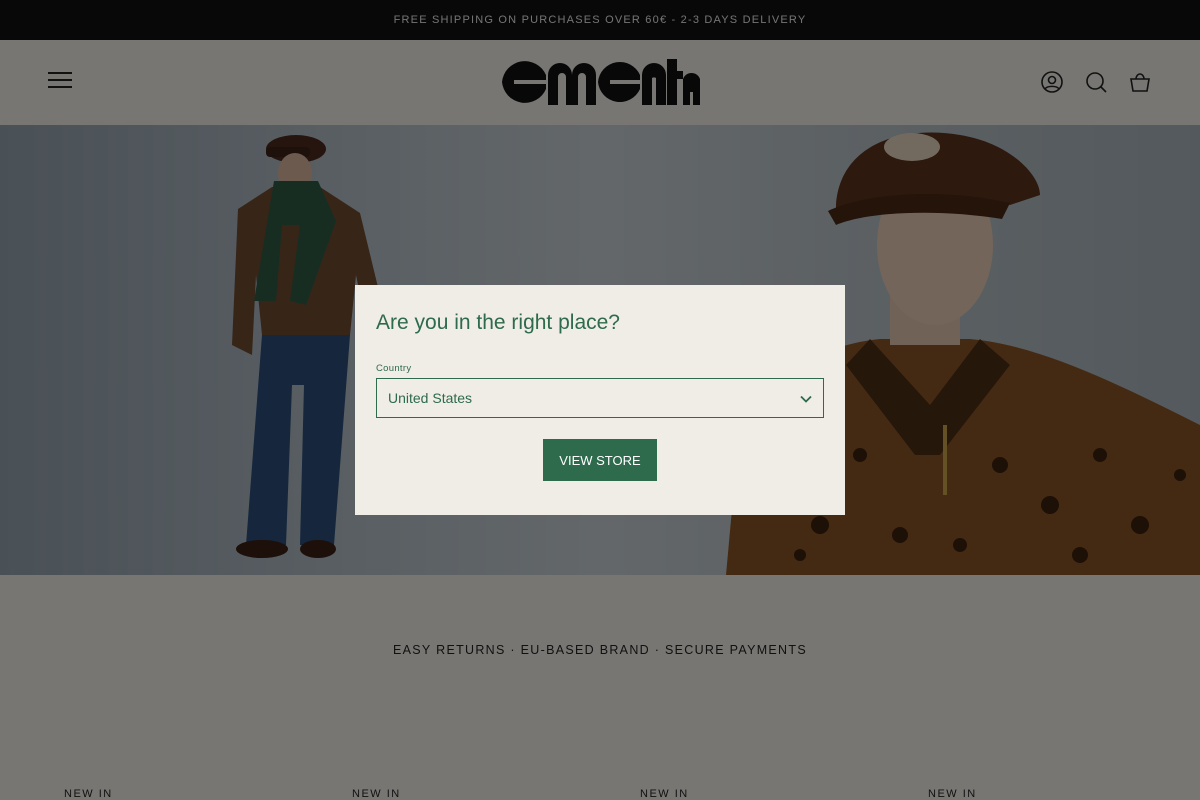 The width and height of the screenshot is (1200, 800). What do you see at coordinates (498, 322) in the screenshot?
I see `modal-title: Are you in the right place?` at bounding box center [498, 322].